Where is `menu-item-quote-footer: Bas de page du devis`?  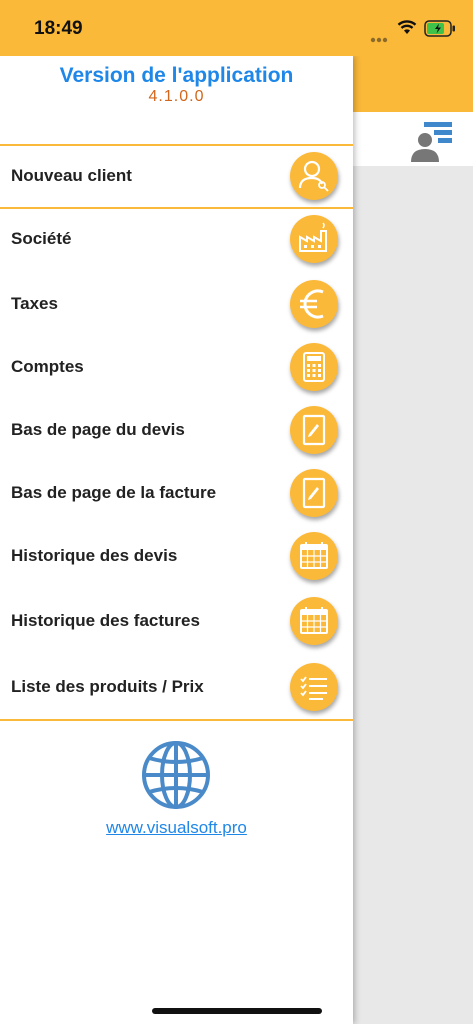
menu-item-quote-footer: Bas de page du devis is located at coordinates (176, 430).